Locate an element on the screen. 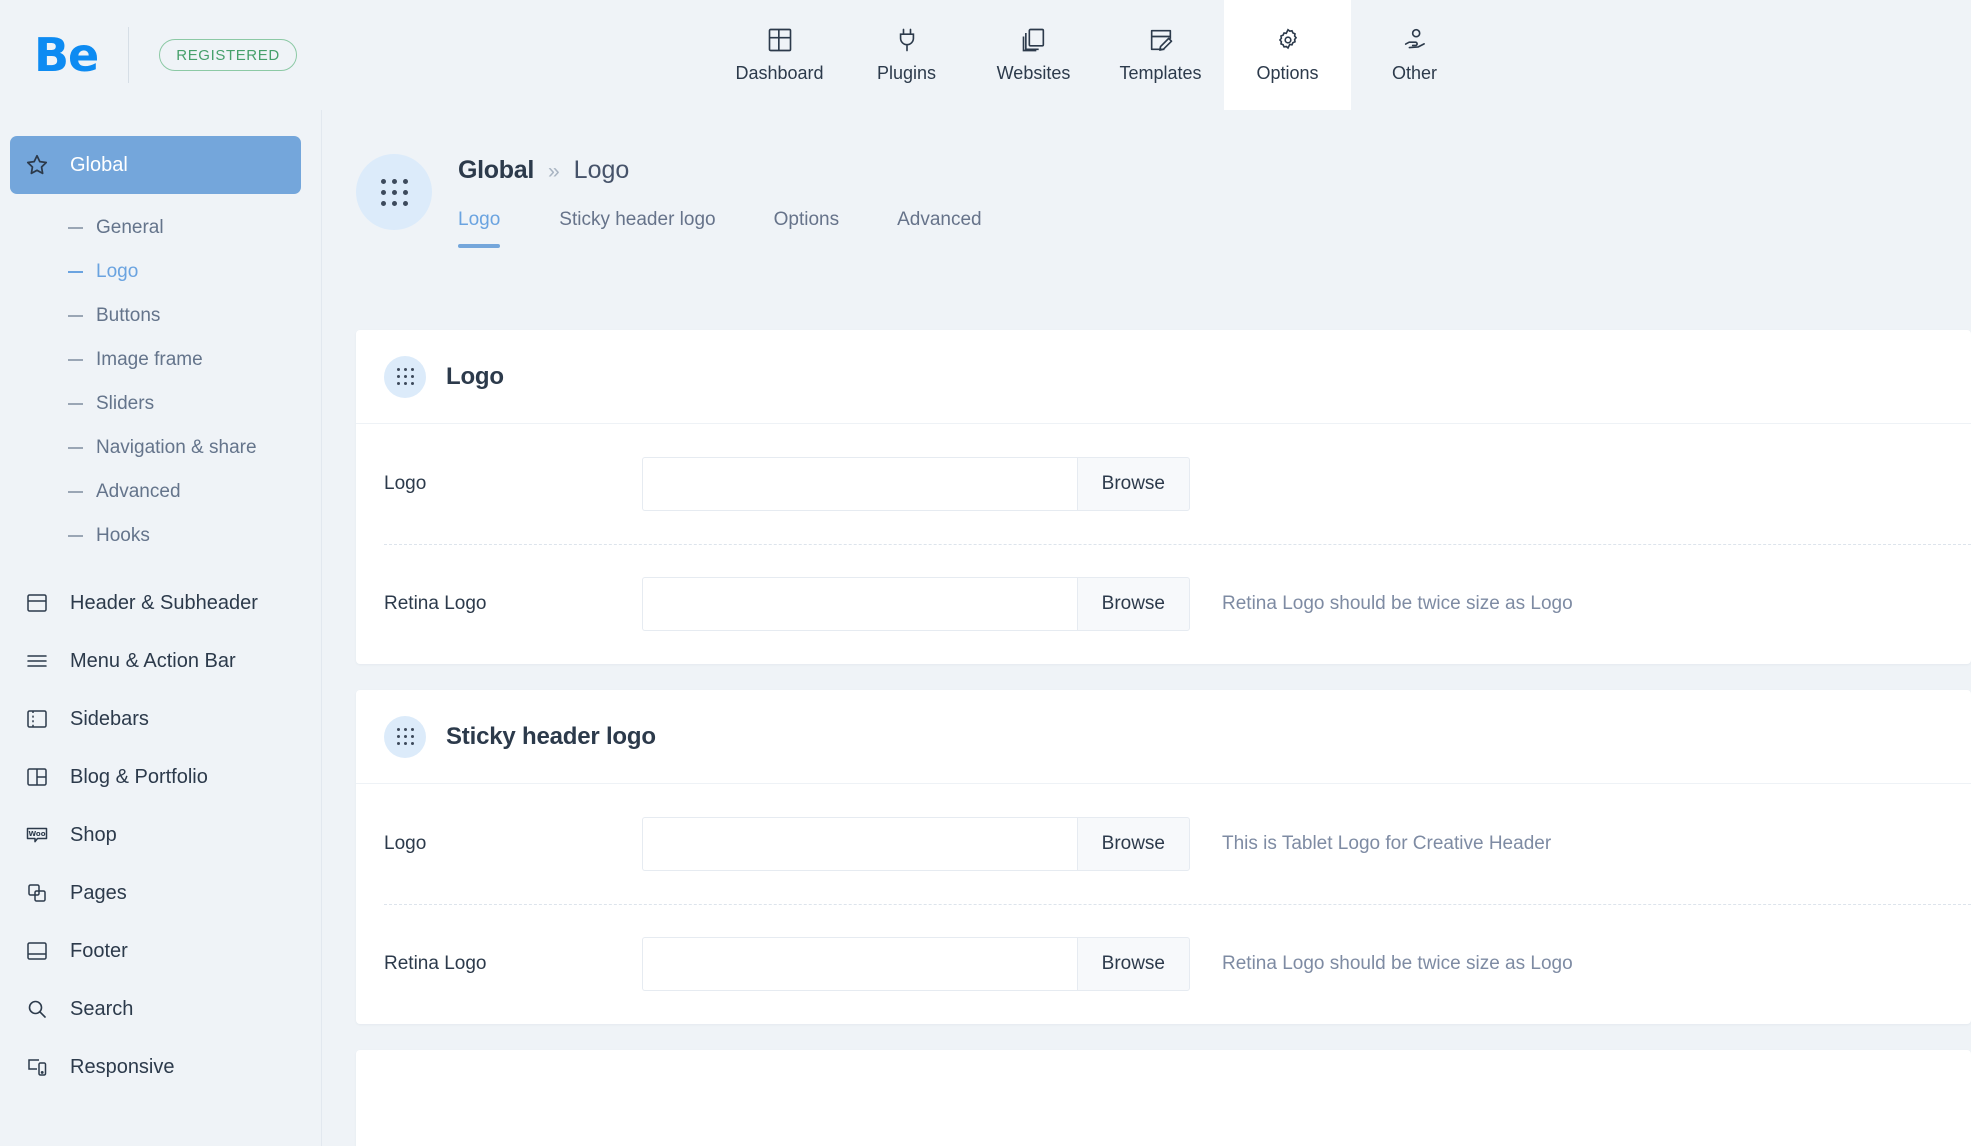 The width and height of the screenshot is (1971, 1146). nav-tab-dashboard: Dashboard is located at coordinates (779, 55).